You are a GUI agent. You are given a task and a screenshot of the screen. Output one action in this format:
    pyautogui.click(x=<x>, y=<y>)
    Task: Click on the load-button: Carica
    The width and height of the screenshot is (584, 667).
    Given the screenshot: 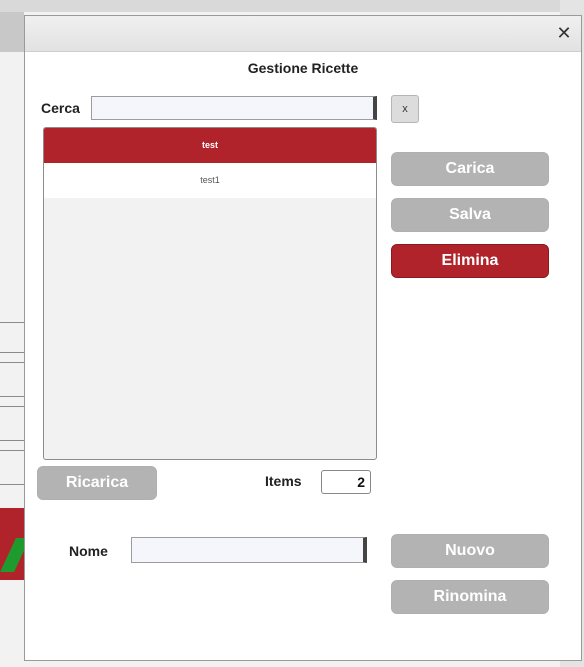 What is the action you would take?
    pyautogui.click(x=470, y=169)
    